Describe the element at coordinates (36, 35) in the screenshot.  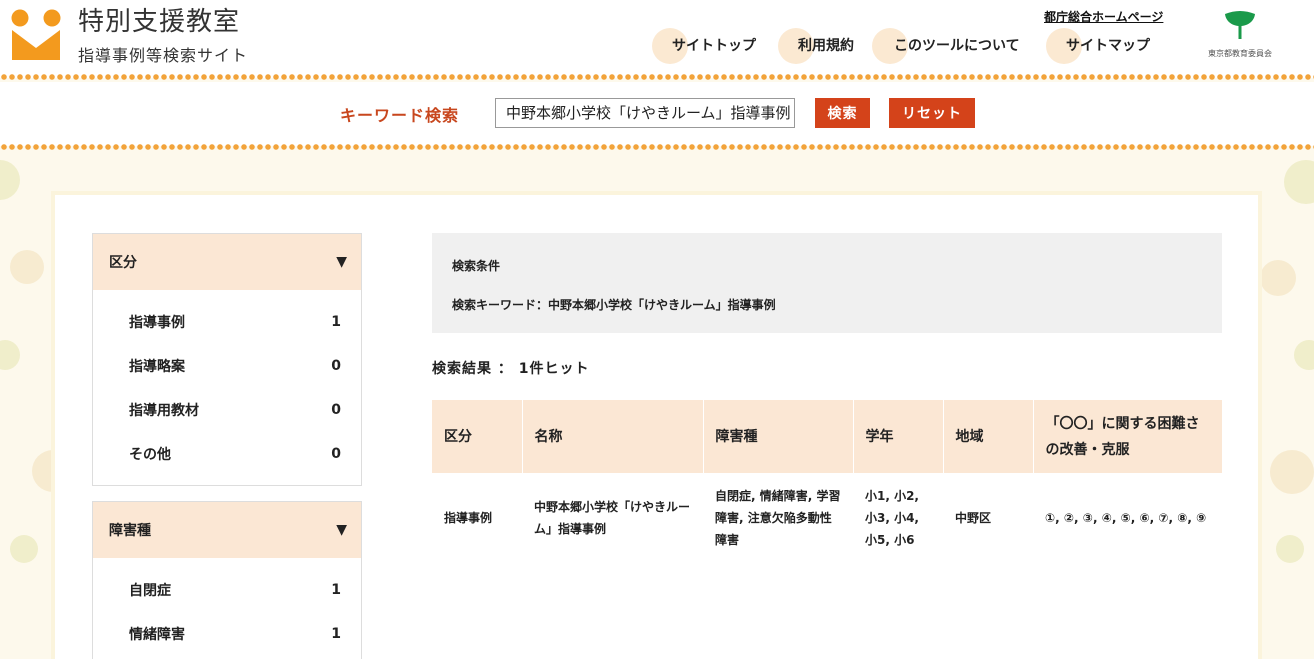
I see `site-logo-icon` at that location.